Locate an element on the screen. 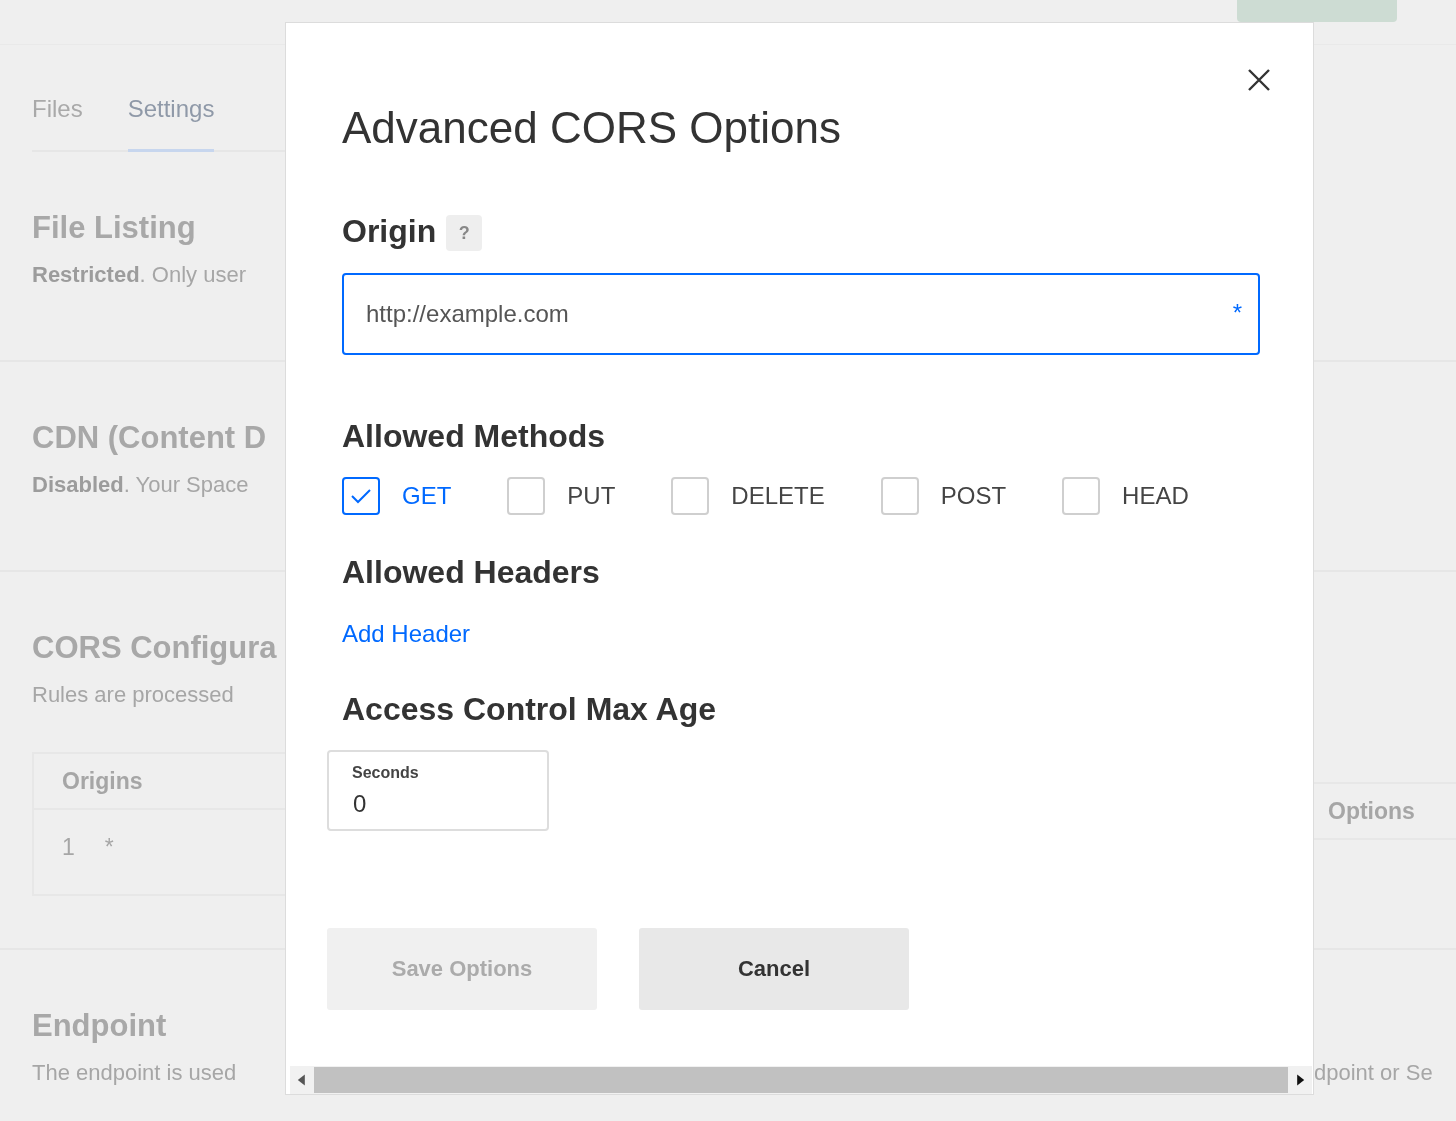 The image size is (1456, 1121). checkmark-icon is located at coordinates (361, 495).